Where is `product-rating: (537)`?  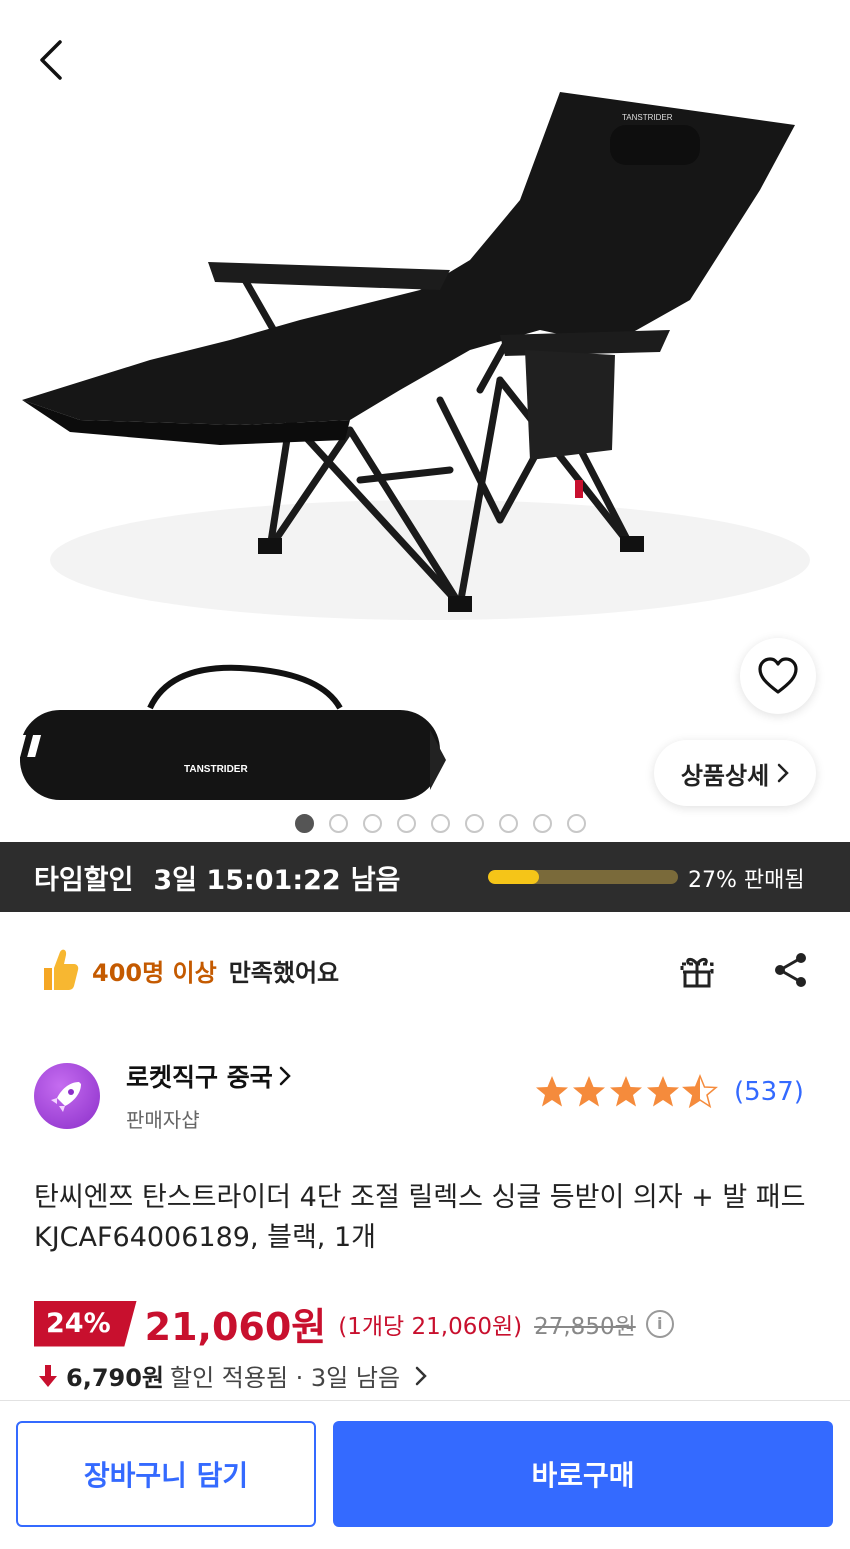
product-rating: (537) is located at coordinates (669, 1092).